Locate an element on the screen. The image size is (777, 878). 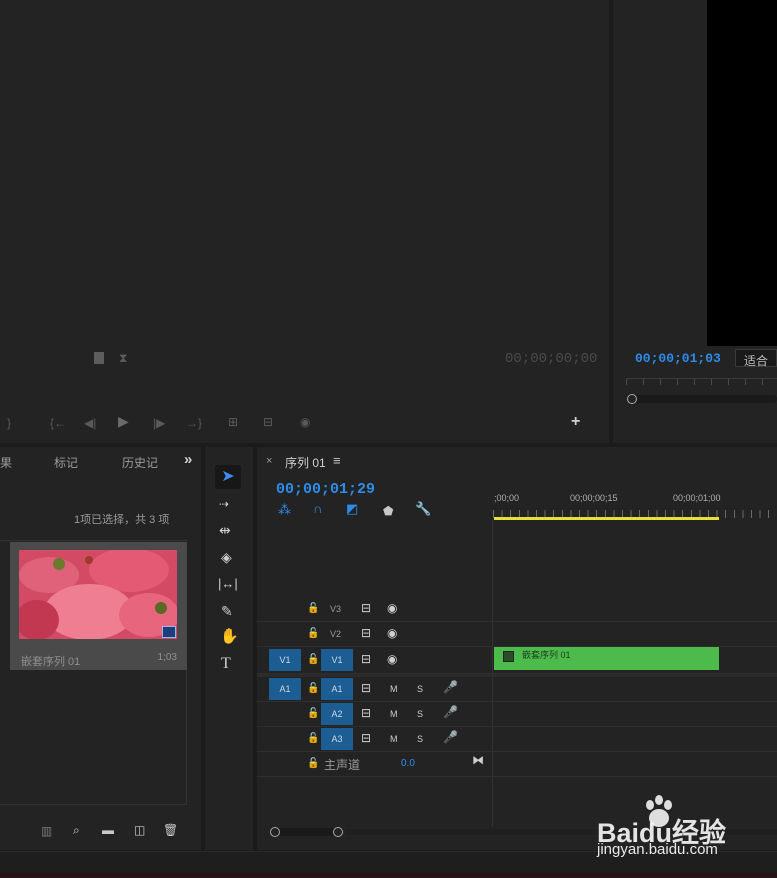
add-button-icon: + is located at coordinates (575, 422).